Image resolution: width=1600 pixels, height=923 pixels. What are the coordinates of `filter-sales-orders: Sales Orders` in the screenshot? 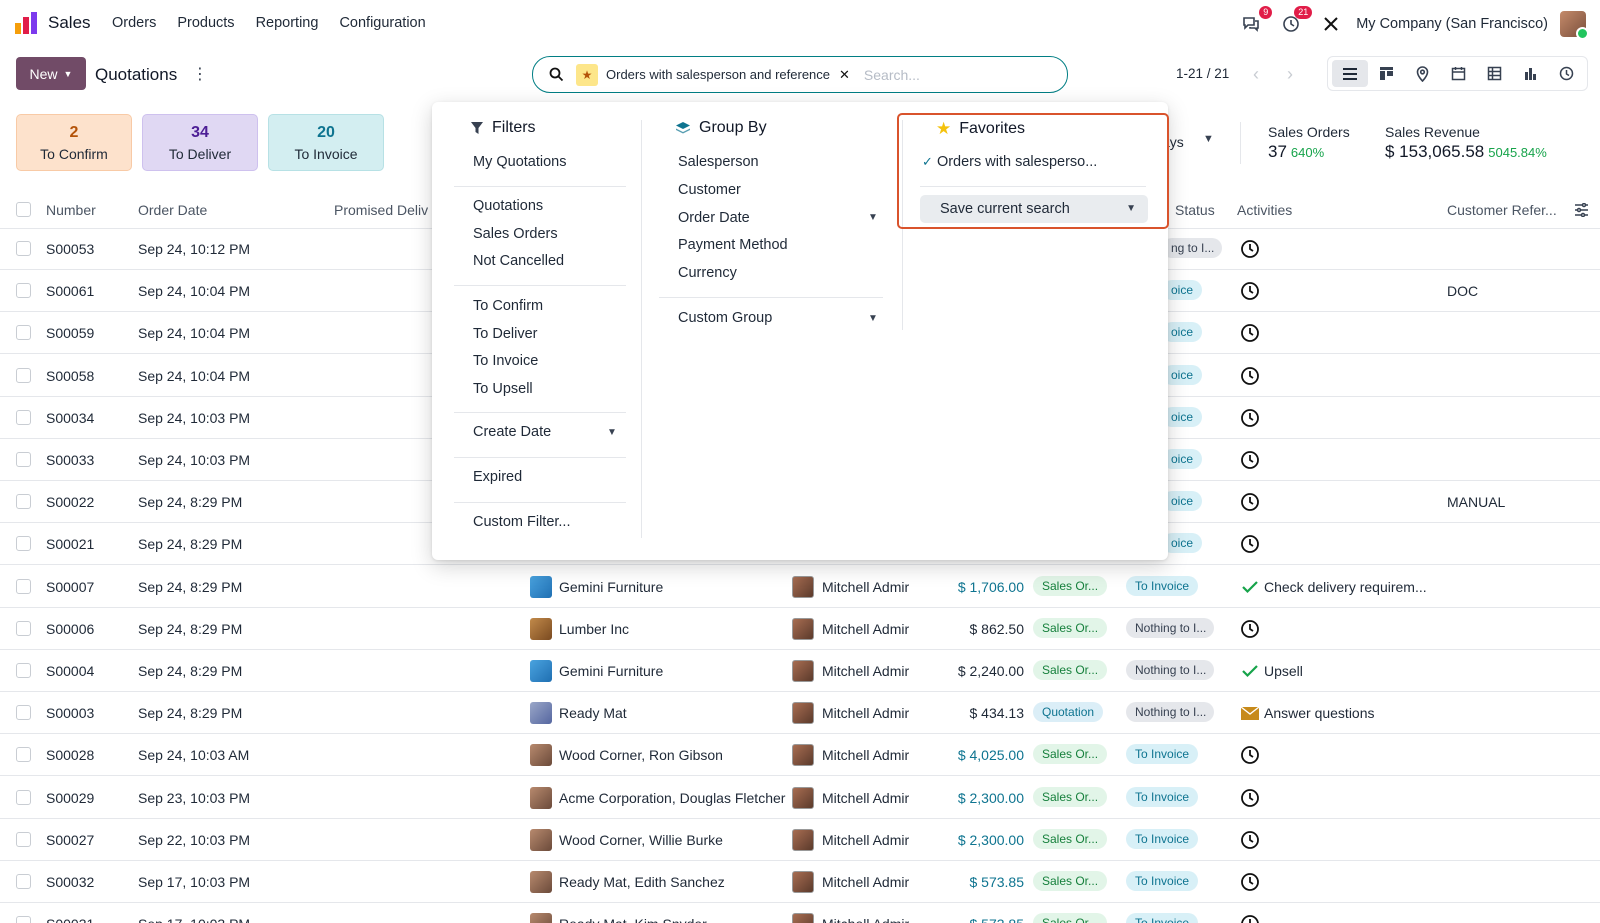 It's located at (515, 234).